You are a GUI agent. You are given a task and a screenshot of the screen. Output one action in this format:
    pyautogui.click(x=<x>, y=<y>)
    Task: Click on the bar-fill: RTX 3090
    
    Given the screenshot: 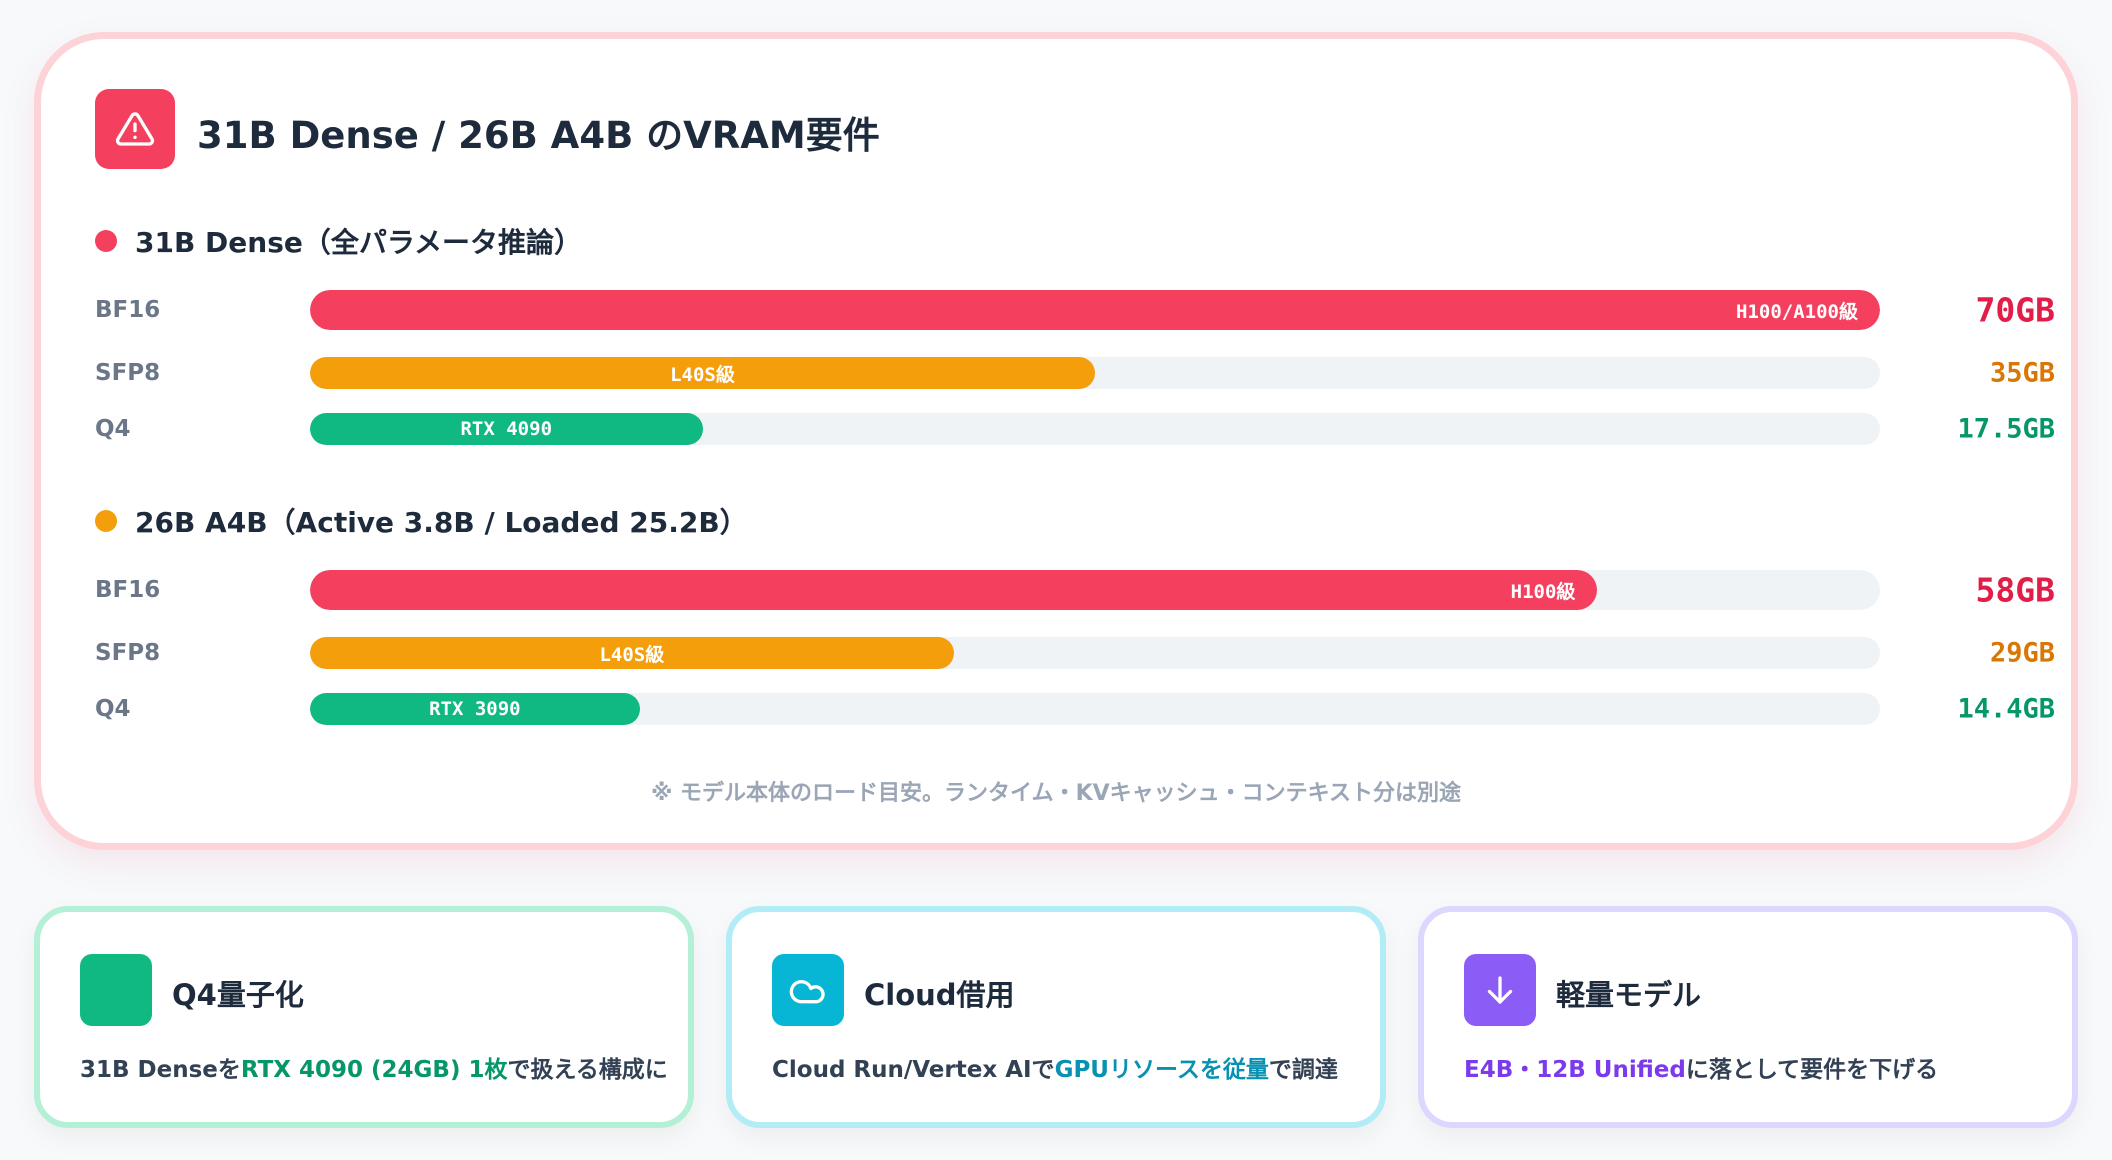 What is the action you would take?
    pyautogui.click(x=475, y=709)
    